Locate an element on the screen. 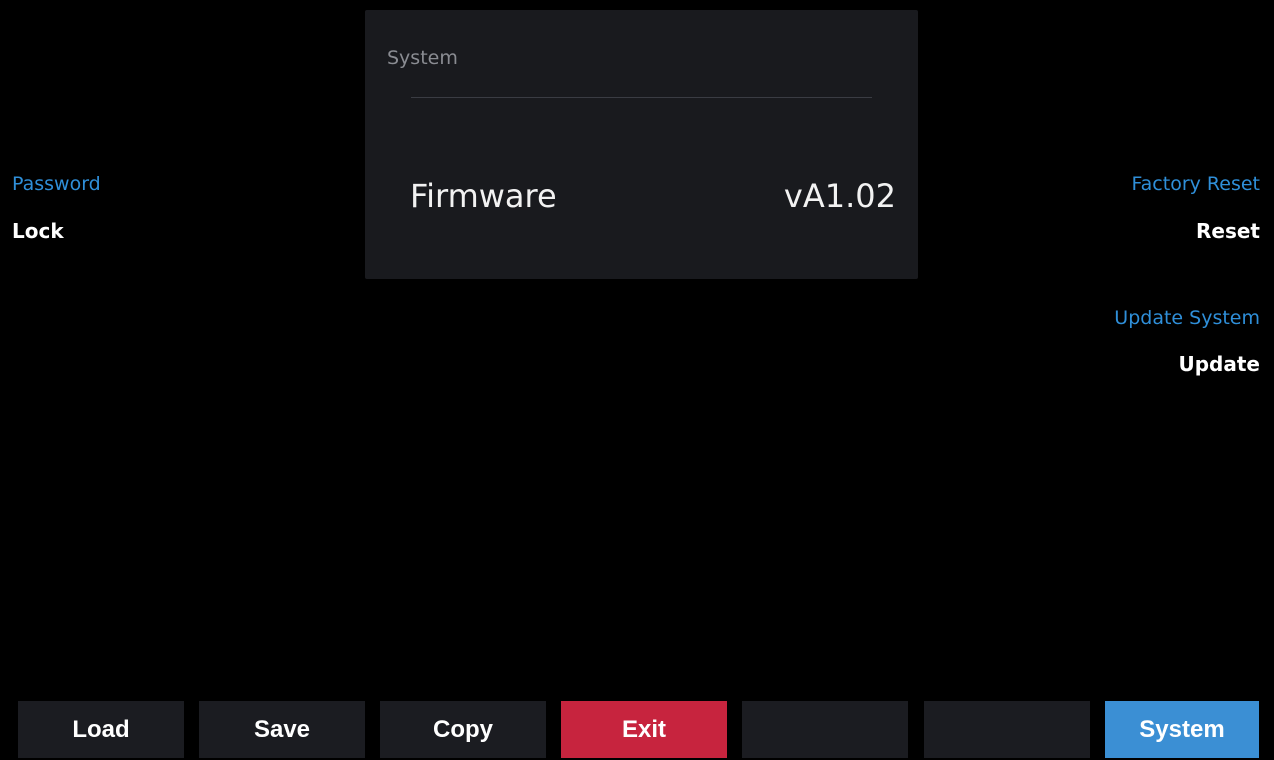 Image resolution: width=1274 pixels, height=760 pixels. password-label: Password is located at coordinates (56, 184).